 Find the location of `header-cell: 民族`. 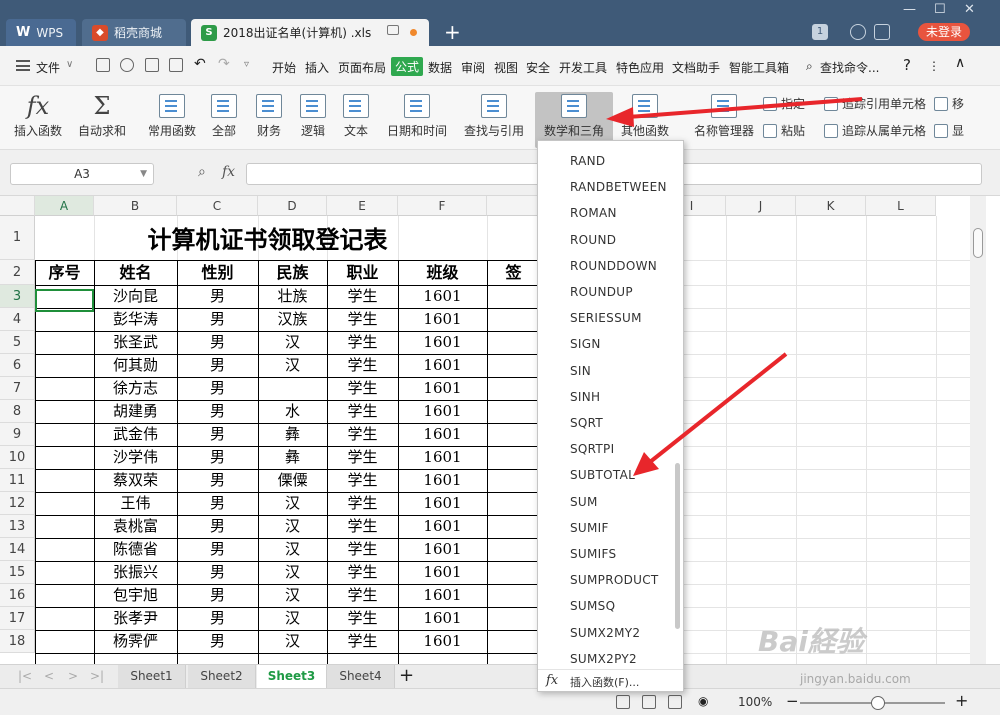

header-cell: 民族 is located at coordinates (292, 272).